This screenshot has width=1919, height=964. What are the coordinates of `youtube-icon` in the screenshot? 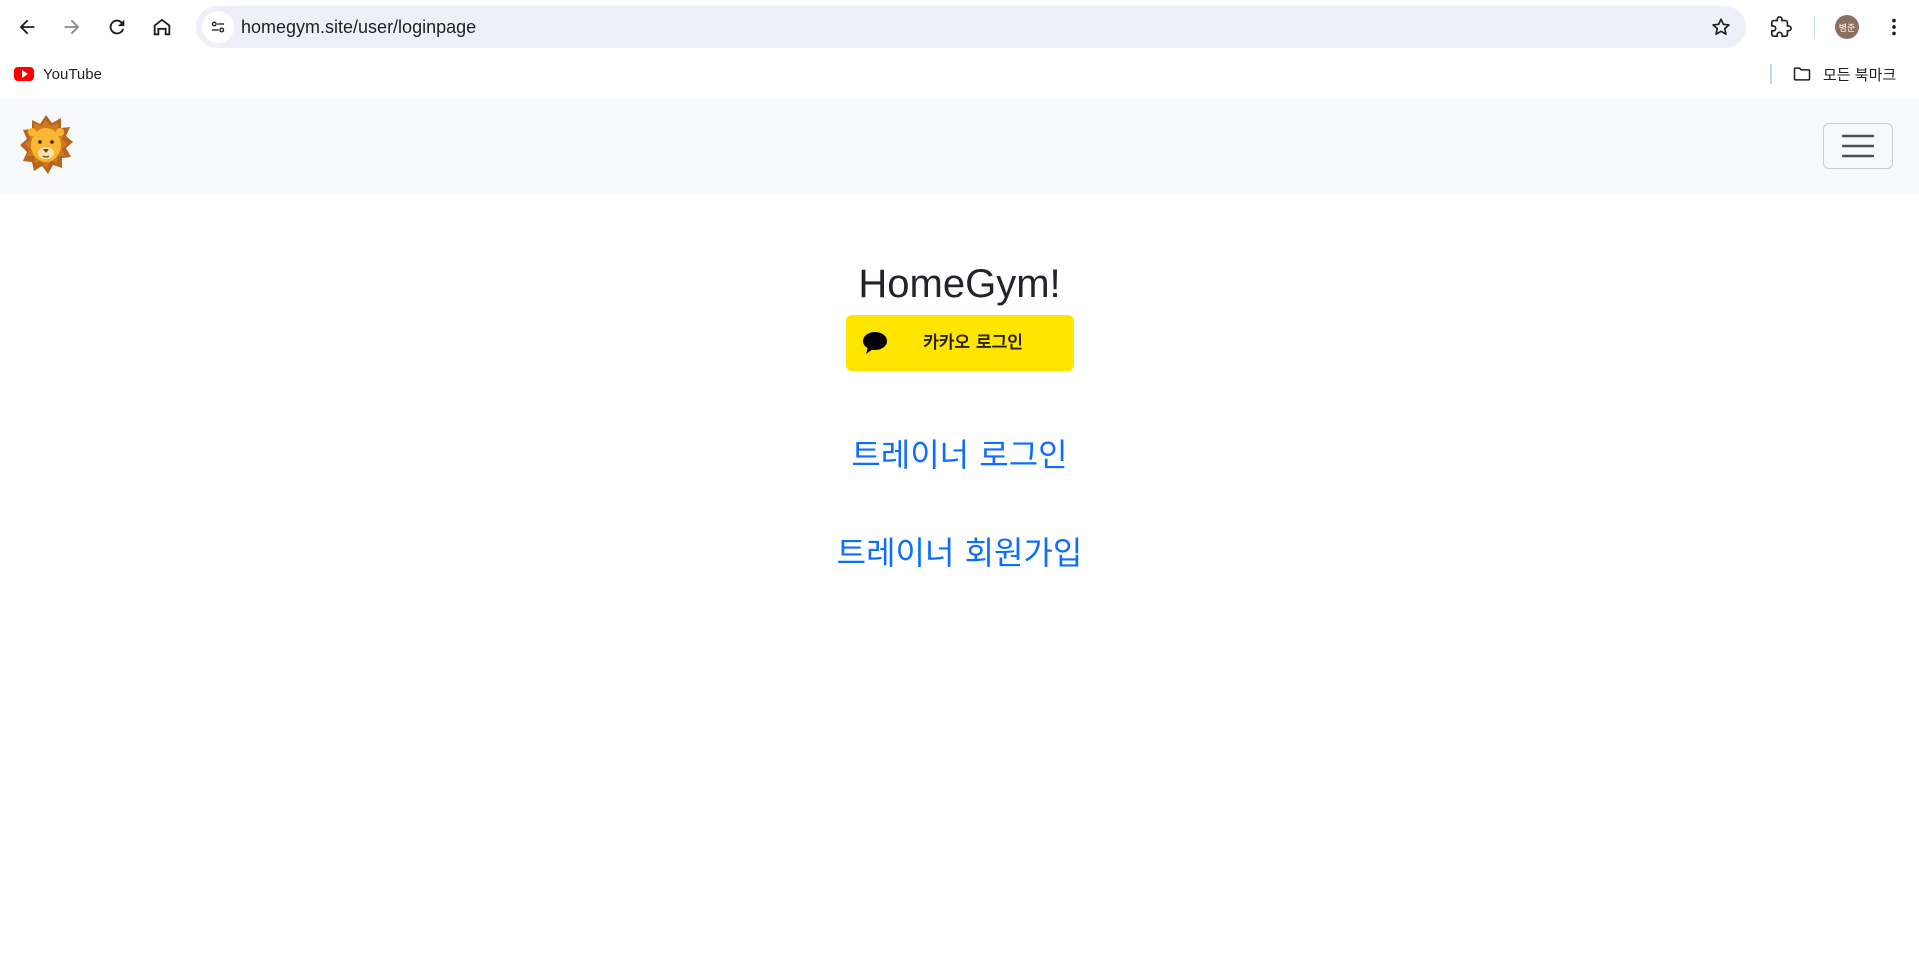 It's located at (24, 74).